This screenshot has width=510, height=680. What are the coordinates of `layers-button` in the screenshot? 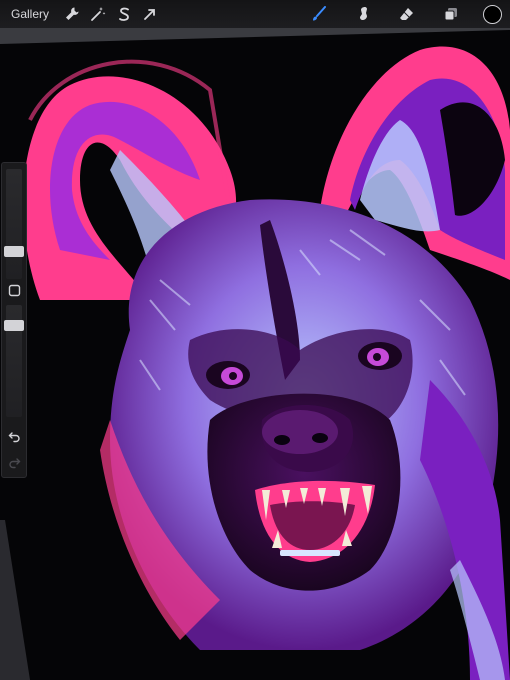 It's located at (451, 14).